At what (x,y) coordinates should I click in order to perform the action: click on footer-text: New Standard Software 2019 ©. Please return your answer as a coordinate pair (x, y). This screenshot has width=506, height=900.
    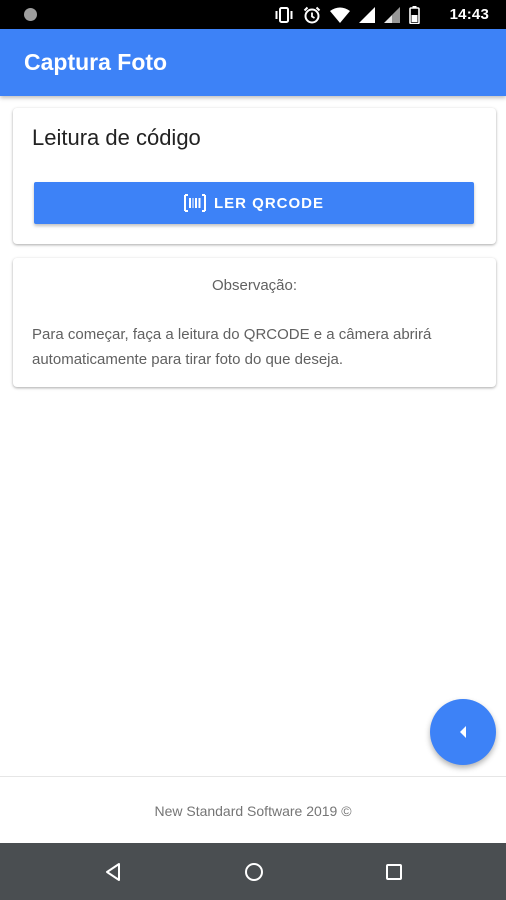
    Looking at the image, I should click on (253, 811).